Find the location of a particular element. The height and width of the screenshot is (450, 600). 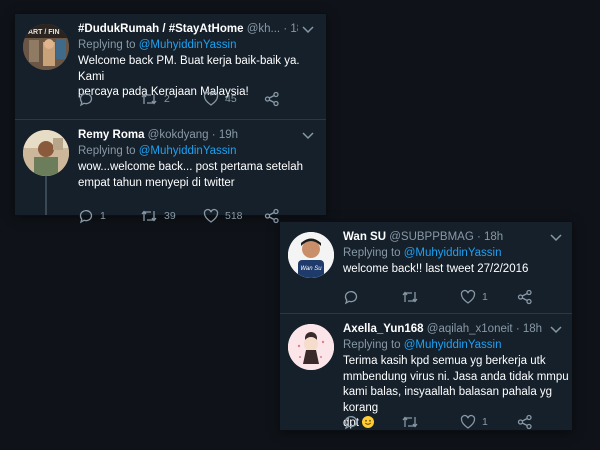

retweet-count: 39 is located at coordinates (170, 216).